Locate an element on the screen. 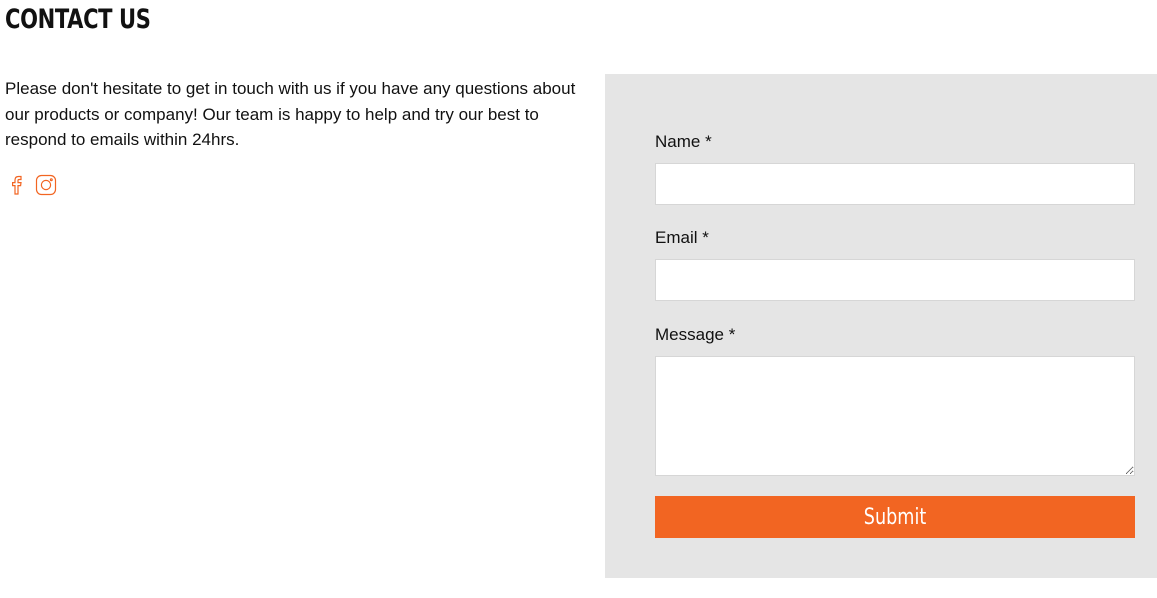 This screenshot has height=598, width=1157. email-label: Email * is located at coordinates (682, 237).